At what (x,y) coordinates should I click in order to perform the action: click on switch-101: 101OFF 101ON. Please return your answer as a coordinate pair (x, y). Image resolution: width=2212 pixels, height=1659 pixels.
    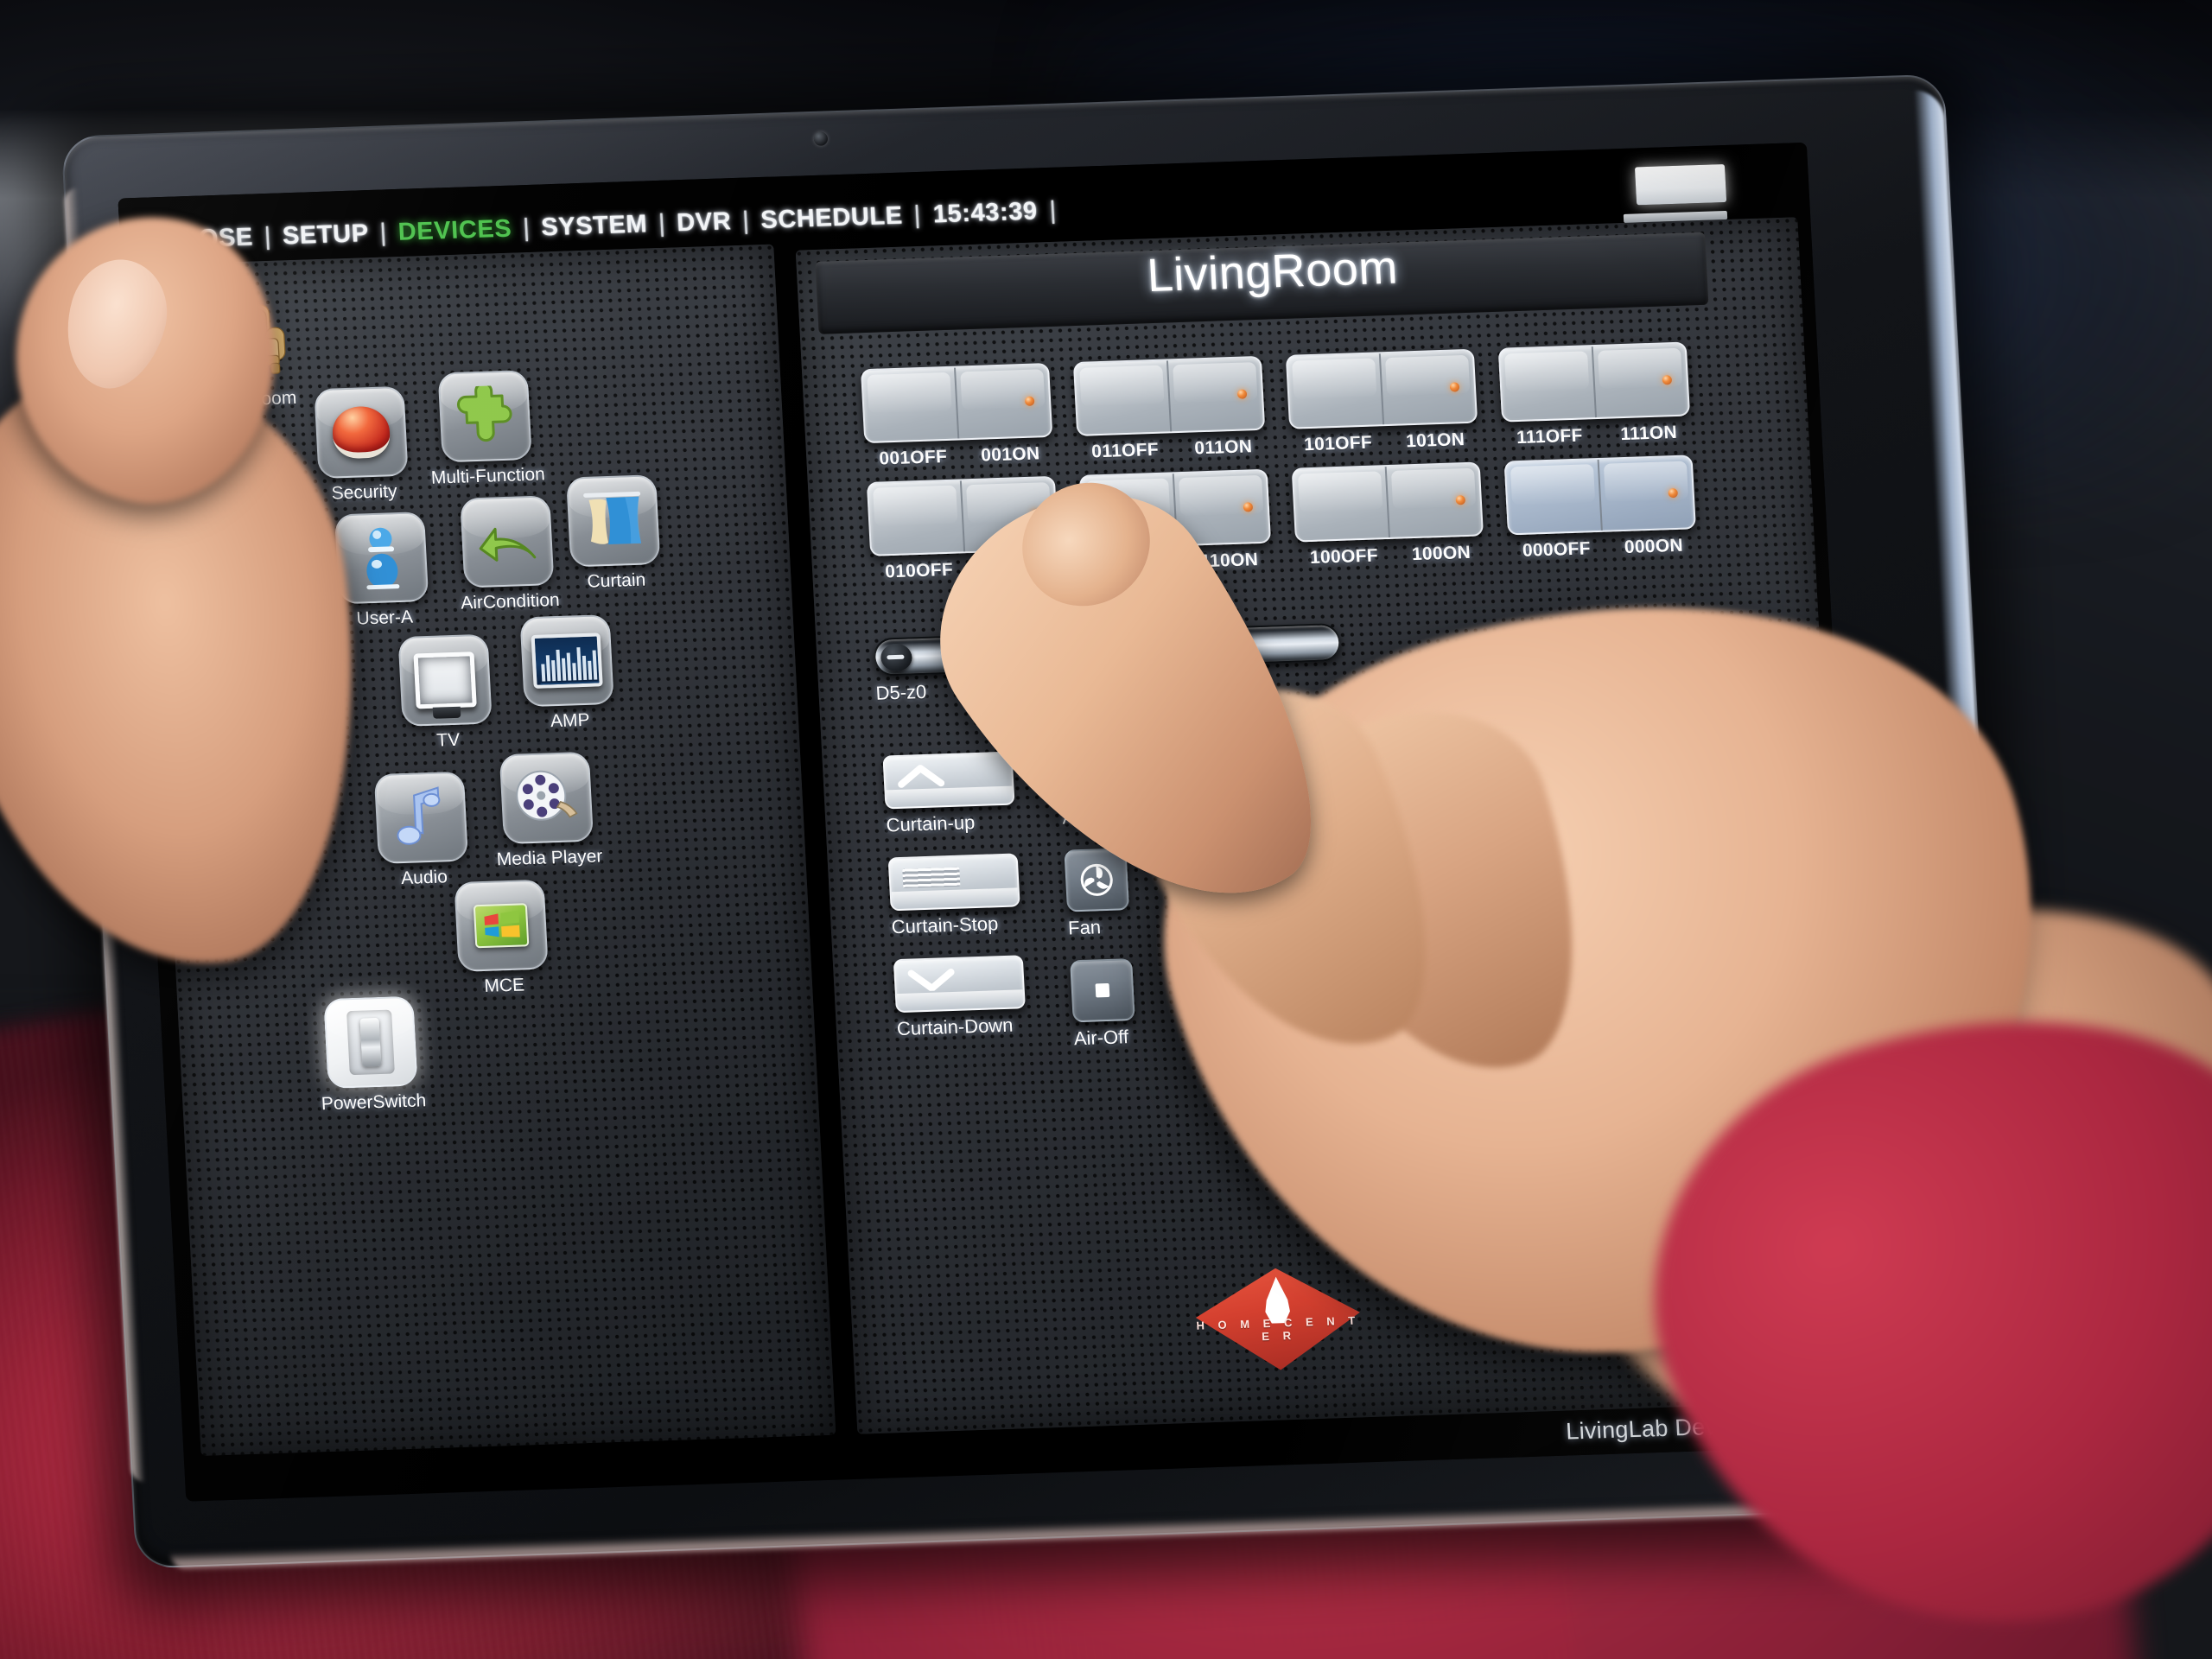
    Looking at the image, I should click on (1382, 402).